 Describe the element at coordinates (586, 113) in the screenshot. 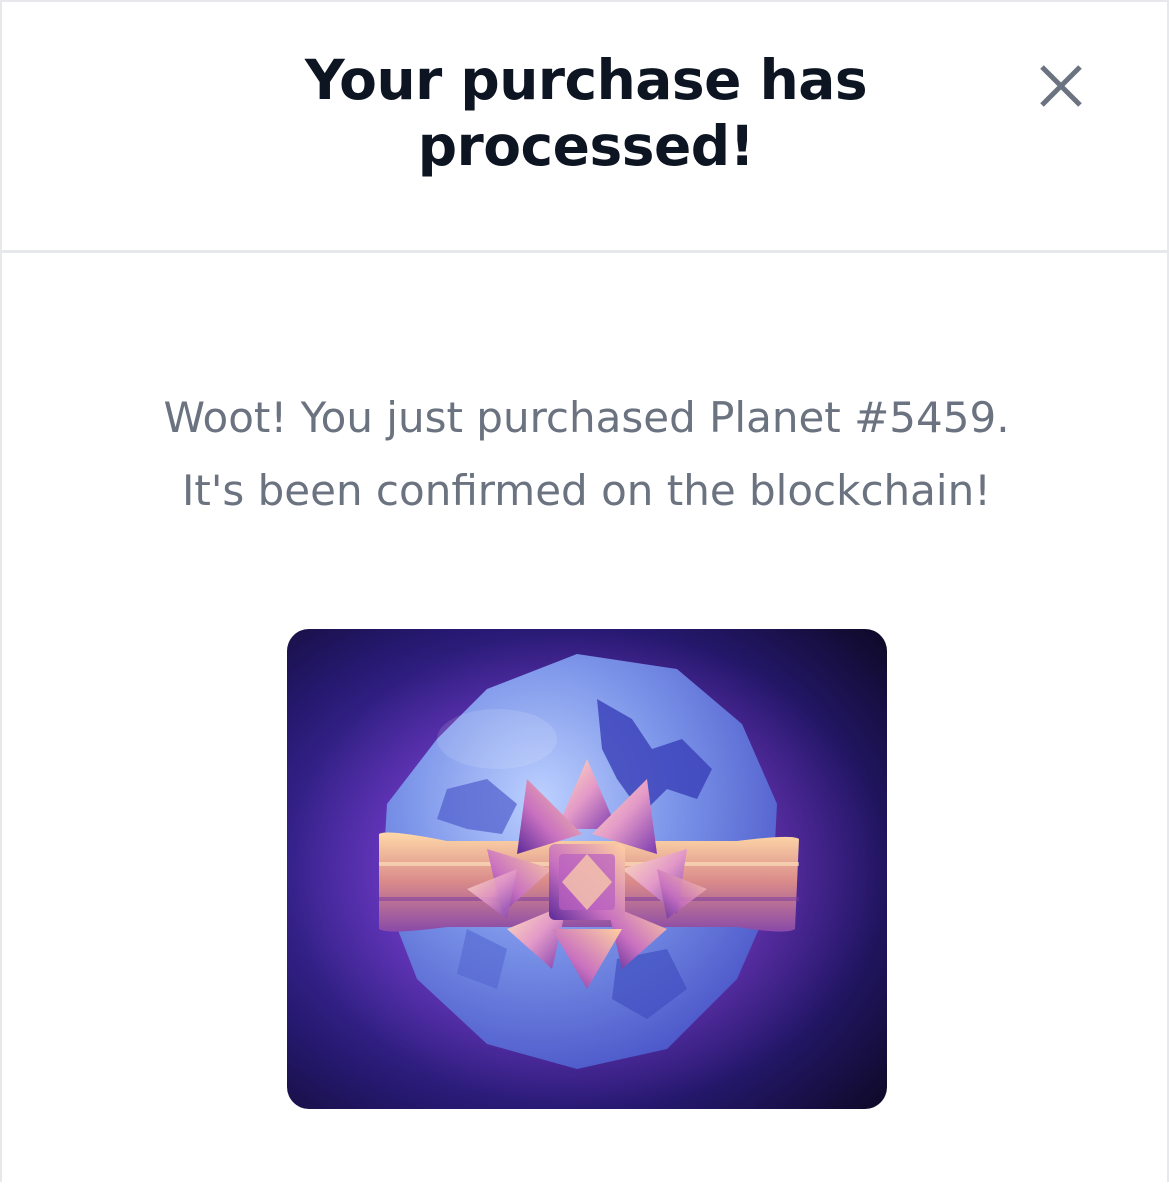

I see `modal-title: Your purchase has processed!` at that location.